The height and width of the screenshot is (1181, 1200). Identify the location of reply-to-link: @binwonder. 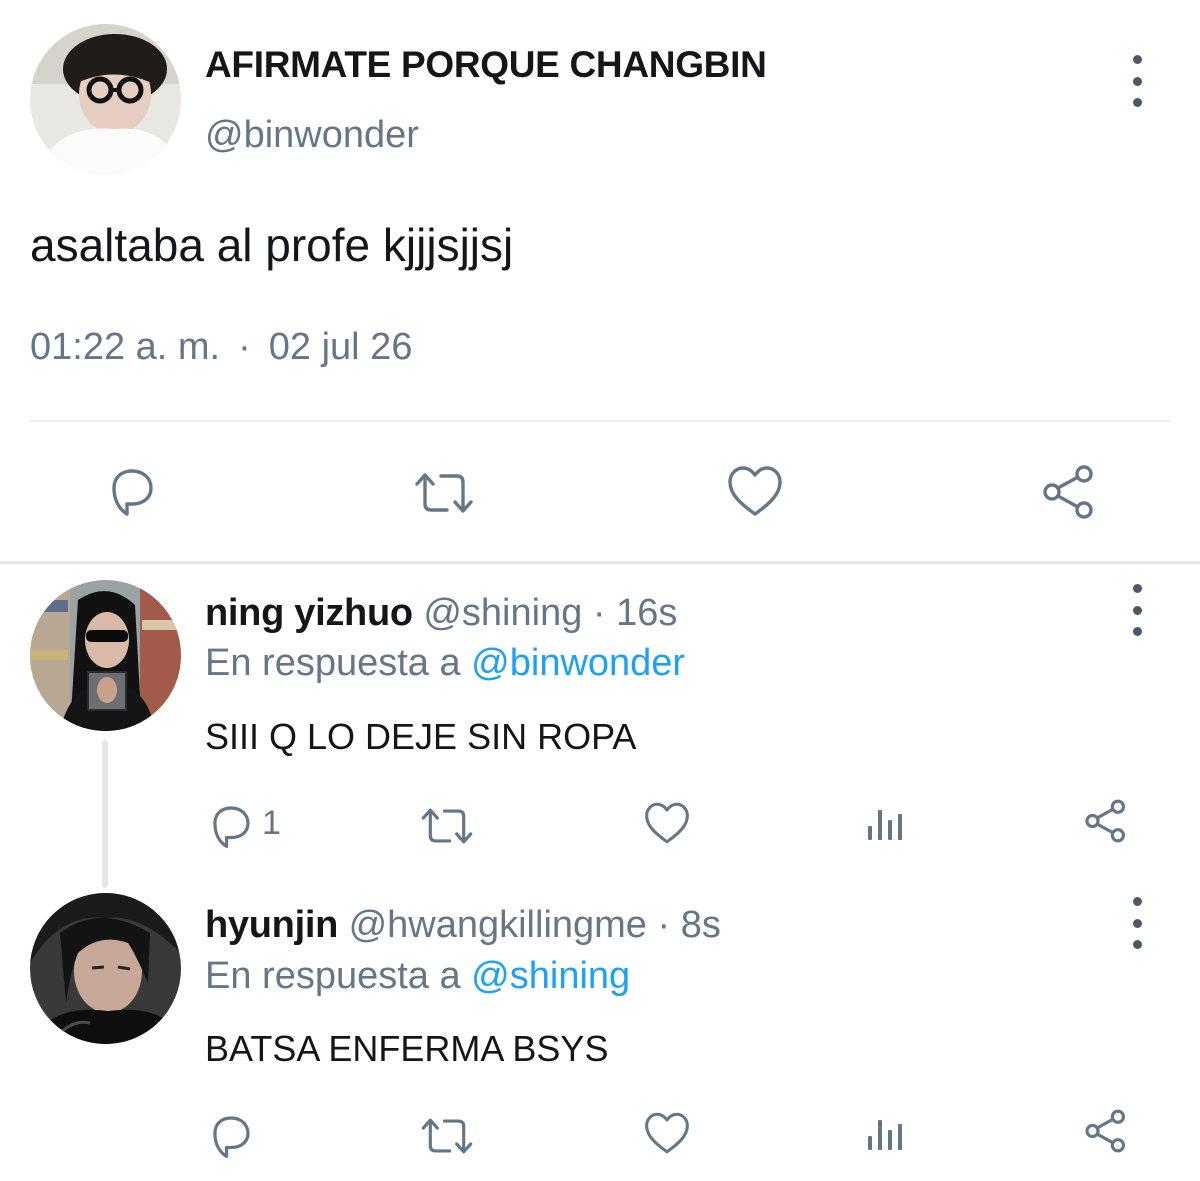
(578, 663).